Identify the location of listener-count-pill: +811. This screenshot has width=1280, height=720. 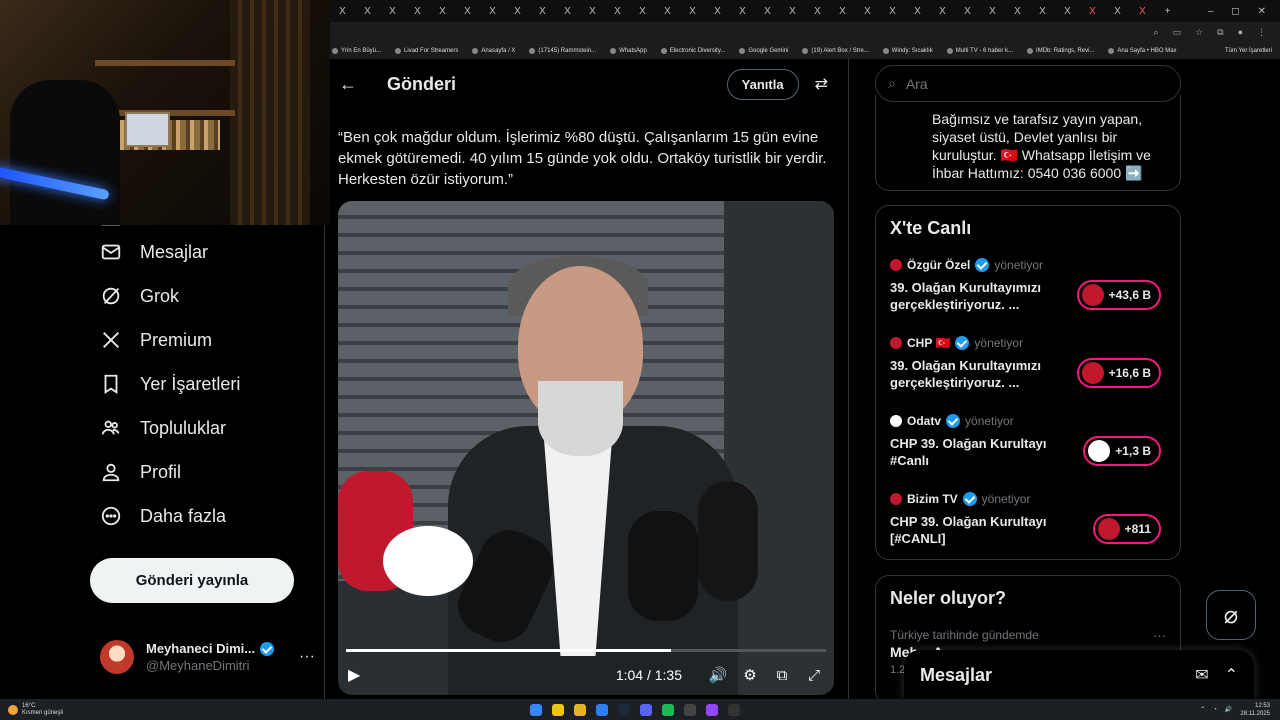
(1126, 529).